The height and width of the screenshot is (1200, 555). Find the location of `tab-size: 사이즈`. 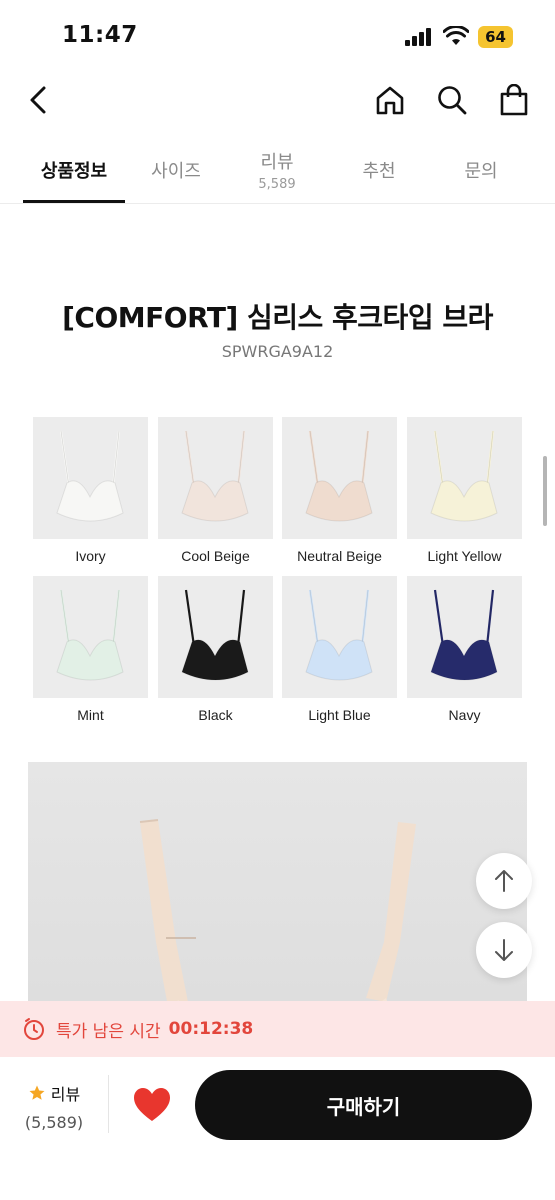

tab-size: 사이즈 is located at coordinates (176, 170).